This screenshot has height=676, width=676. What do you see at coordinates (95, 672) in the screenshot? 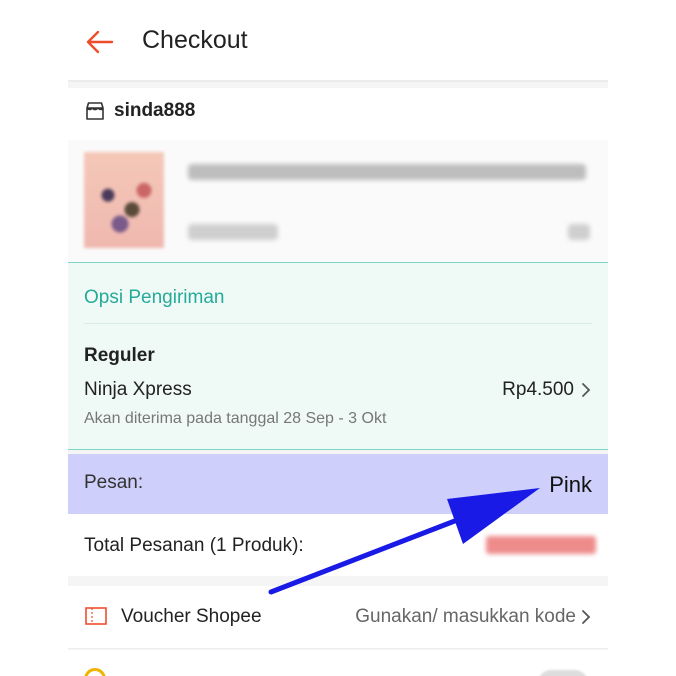
I see `coin-icon` at bounding box center [95, 672].